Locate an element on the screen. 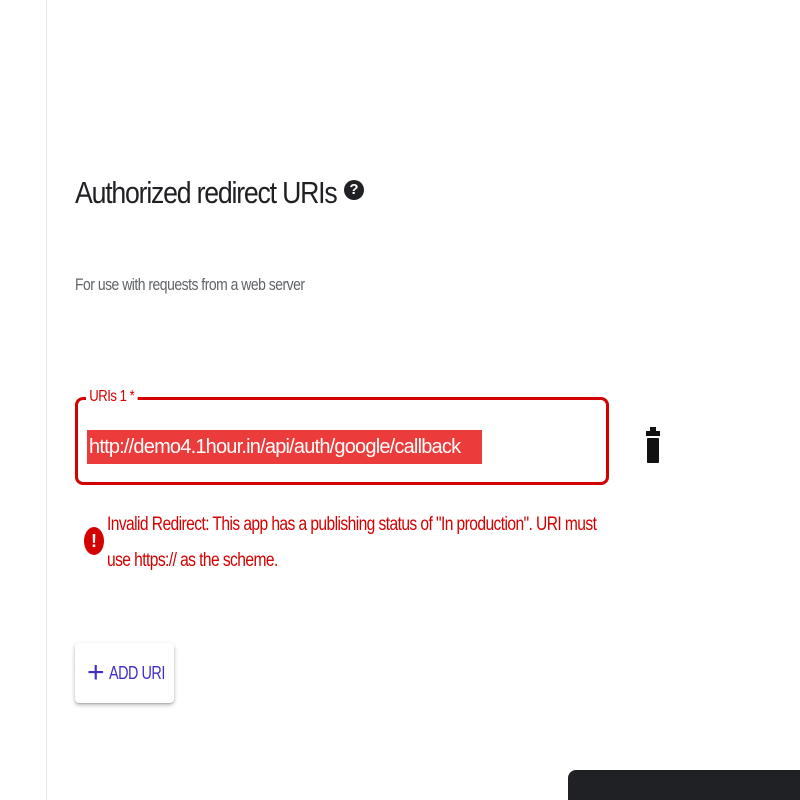  add-uri-button: + ADD URI is located at coordinates (124, 673).